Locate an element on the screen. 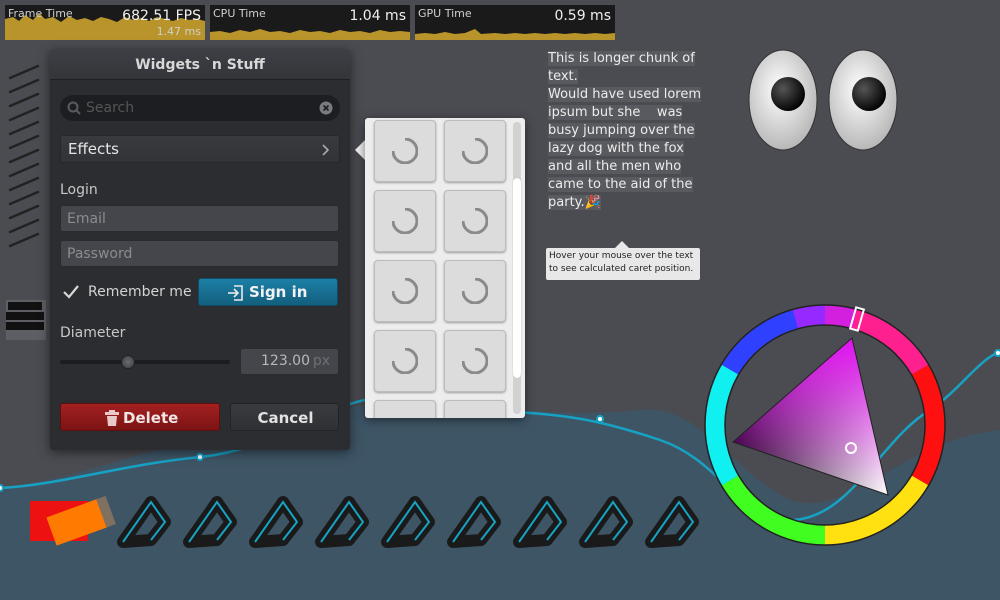 The width and height of the screenshot is (1000, 600). search-box is located at coordinates (200, 108).